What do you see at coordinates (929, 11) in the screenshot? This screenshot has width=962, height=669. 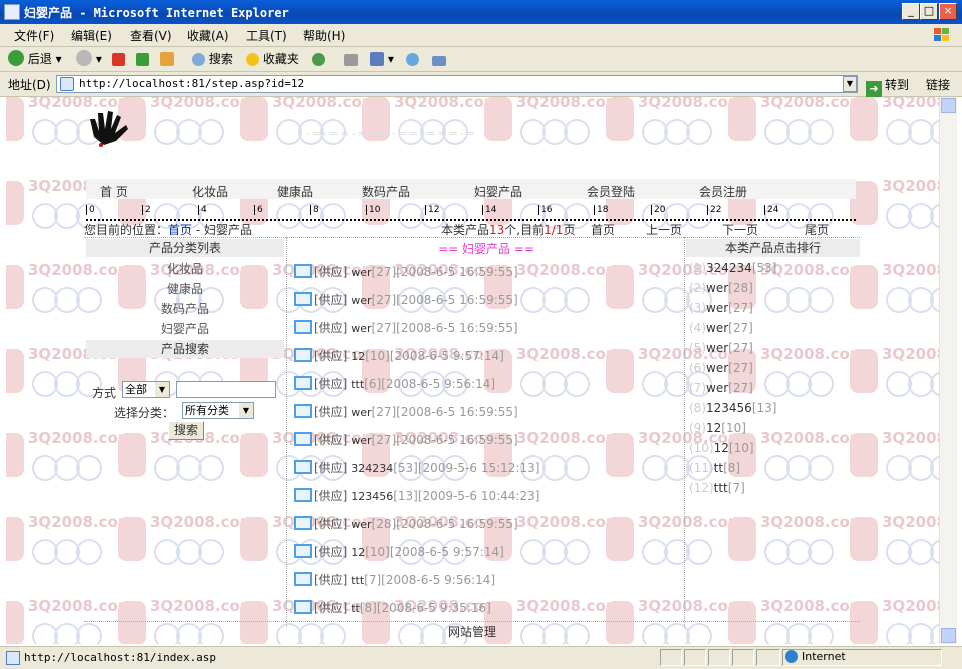 I see `maximize-button: □` at bounding box center [929, 11].